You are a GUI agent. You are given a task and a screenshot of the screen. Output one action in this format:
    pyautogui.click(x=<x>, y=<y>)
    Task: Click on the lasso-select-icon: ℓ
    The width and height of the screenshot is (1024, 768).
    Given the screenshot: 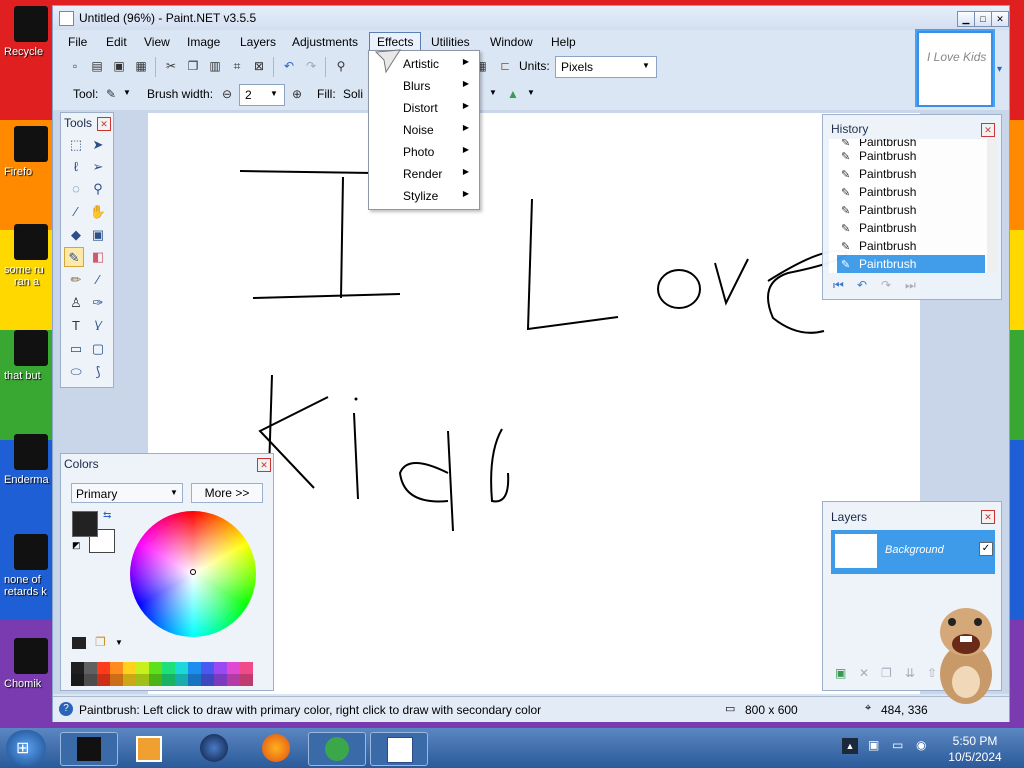 What is the action you would take?
    pyautogui.click(x=76, y=167)
    